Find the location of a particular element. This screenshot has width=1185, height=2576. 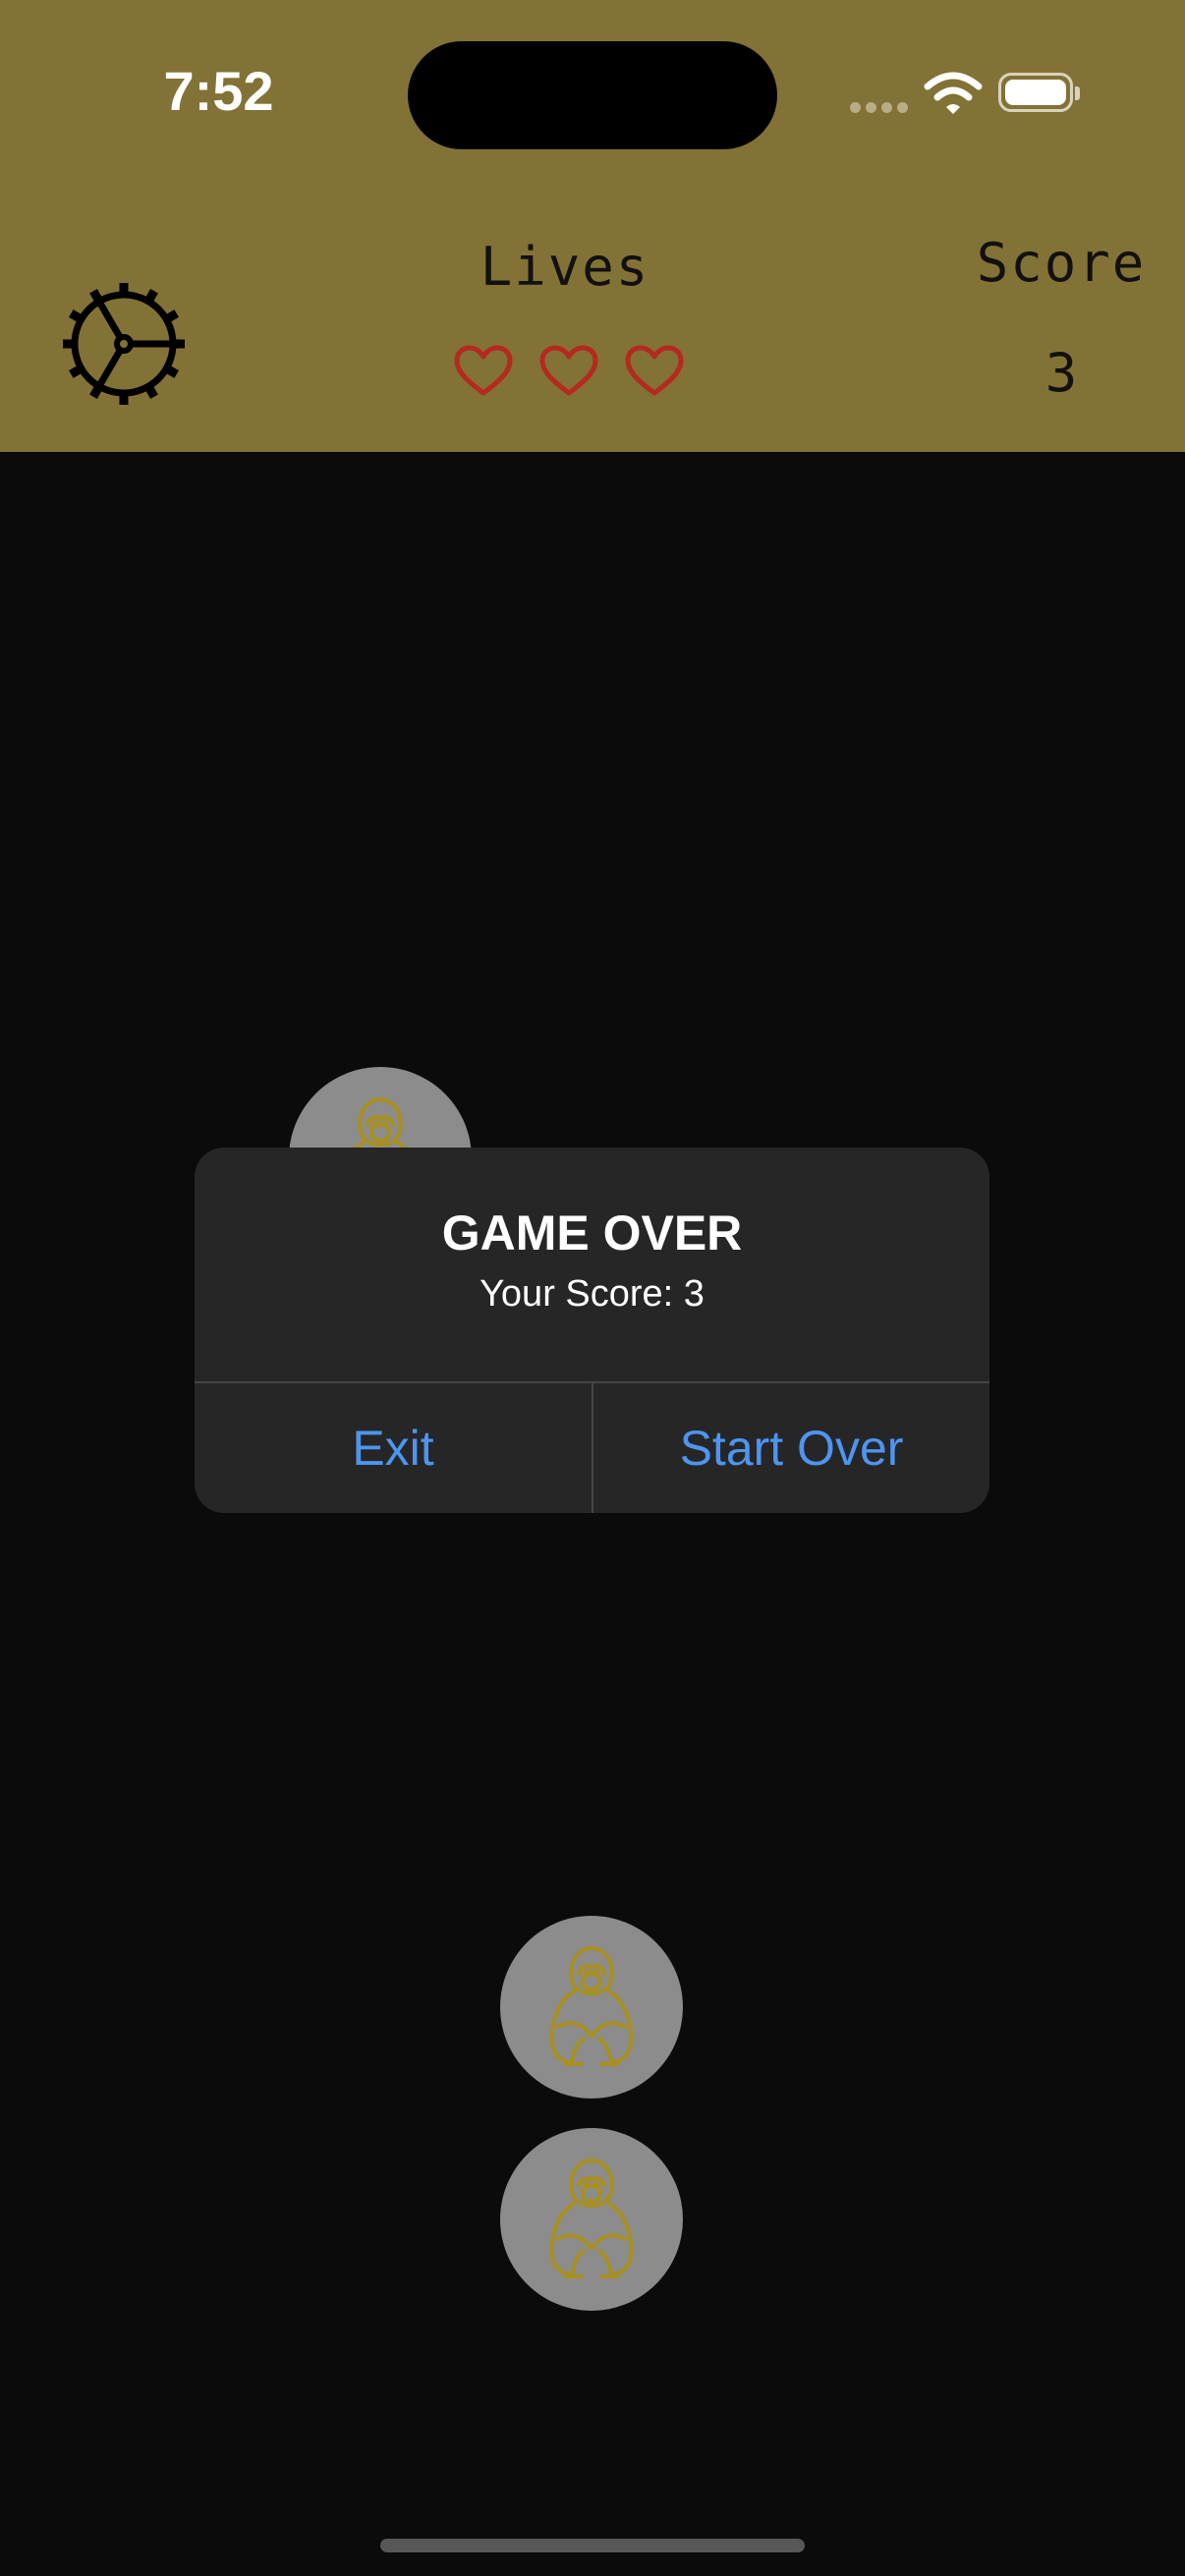

home-indicator is located at coordinates (592, 2545).